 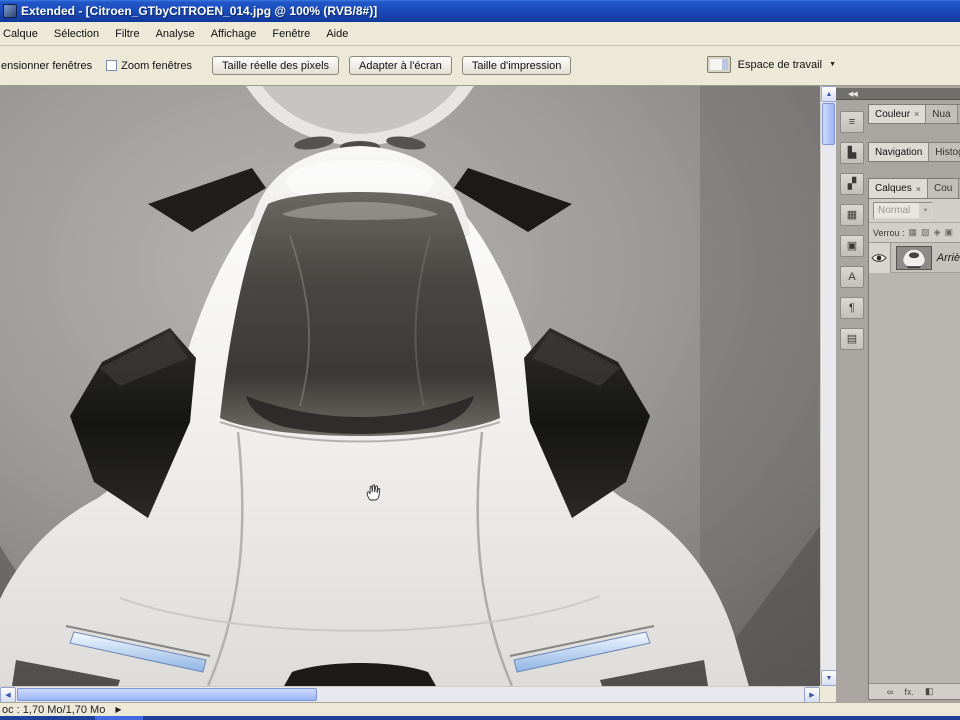 What do you see at coordinates (127, 34) in the screenshot?
I see `menu-filtre: Filtre` at bounding box center [127, 34].